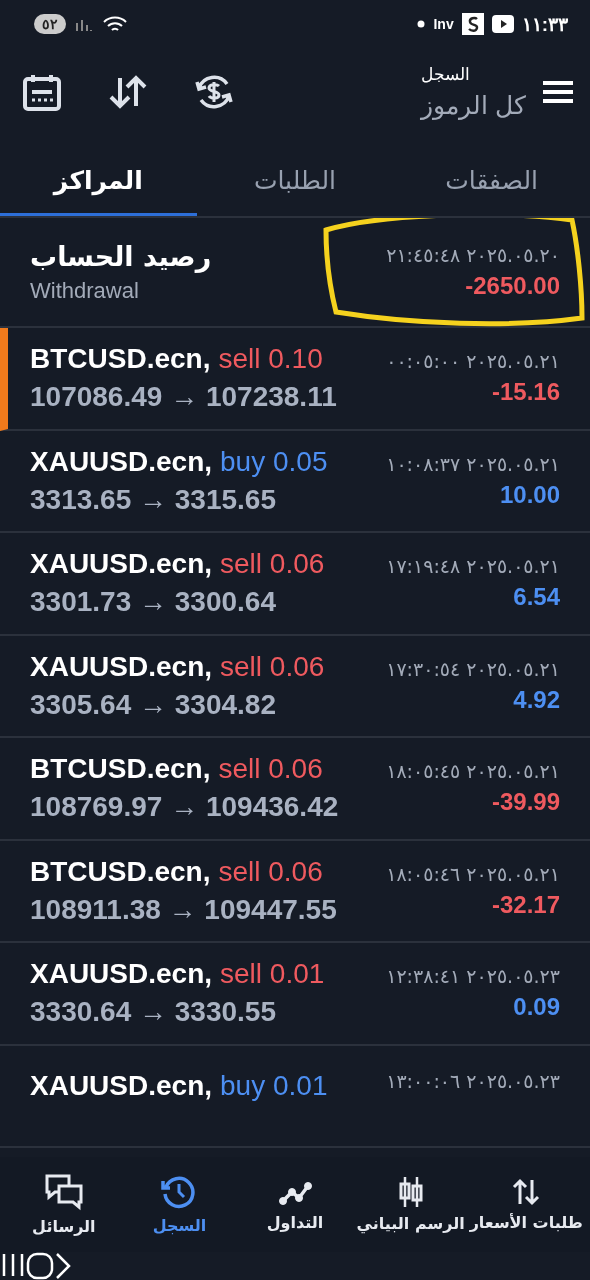 The height and width of the screenshot is (1280, 590). What do you see at coordinates (184, 807) in the screenshot?
I see `price-range: 108769.97 → 109436.42` at bounding box center [184, 807].